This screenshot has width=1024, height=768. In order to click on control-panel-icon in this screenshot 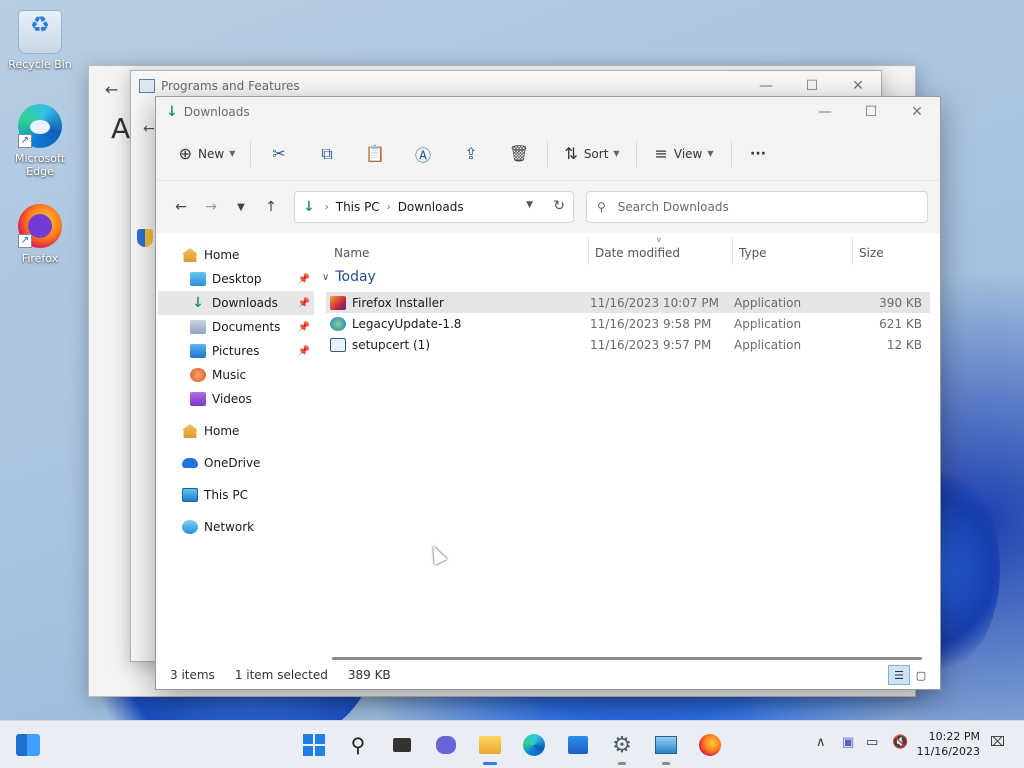, I will do `click(666, 745)`.